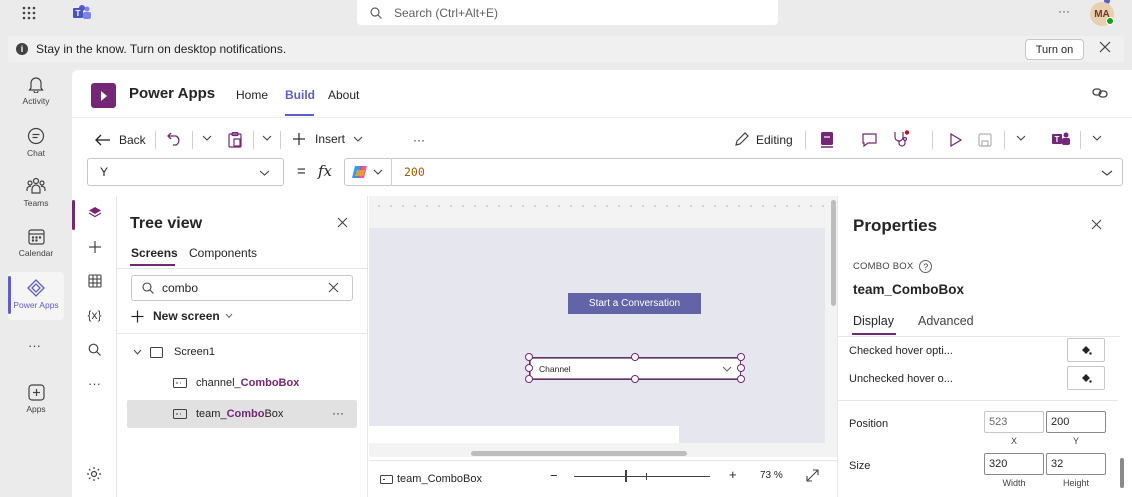 This screenshot has width=1132, height=497. What do you see at coordinates (175, 139) in the screenshot?
I see `undo-icon` at bounding box center [175, 139].